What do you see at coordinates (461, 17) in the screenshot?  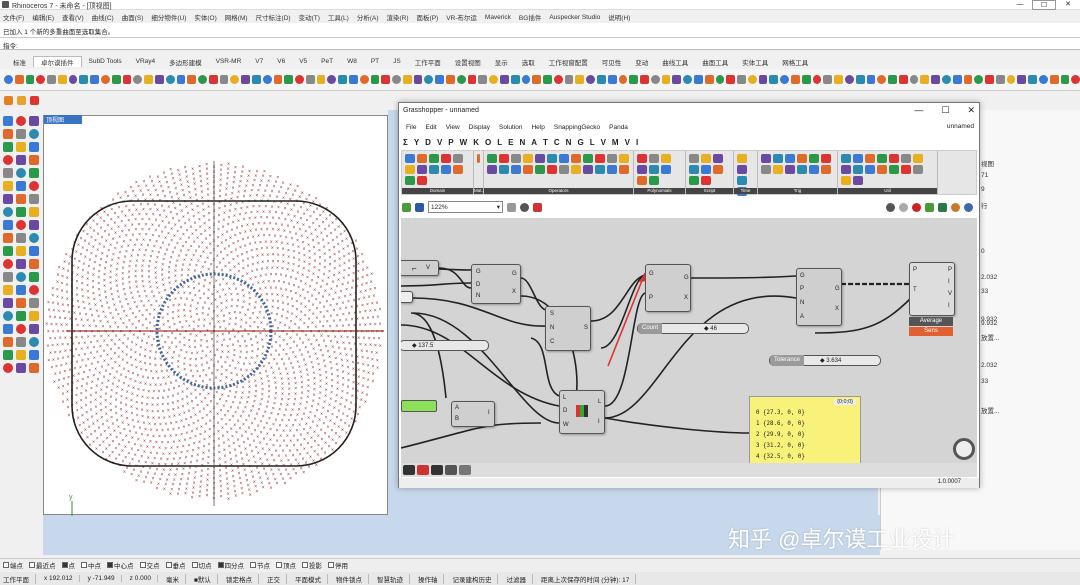 I see `menu-vr: VR-布尔运` at bounding box center [461, 17].